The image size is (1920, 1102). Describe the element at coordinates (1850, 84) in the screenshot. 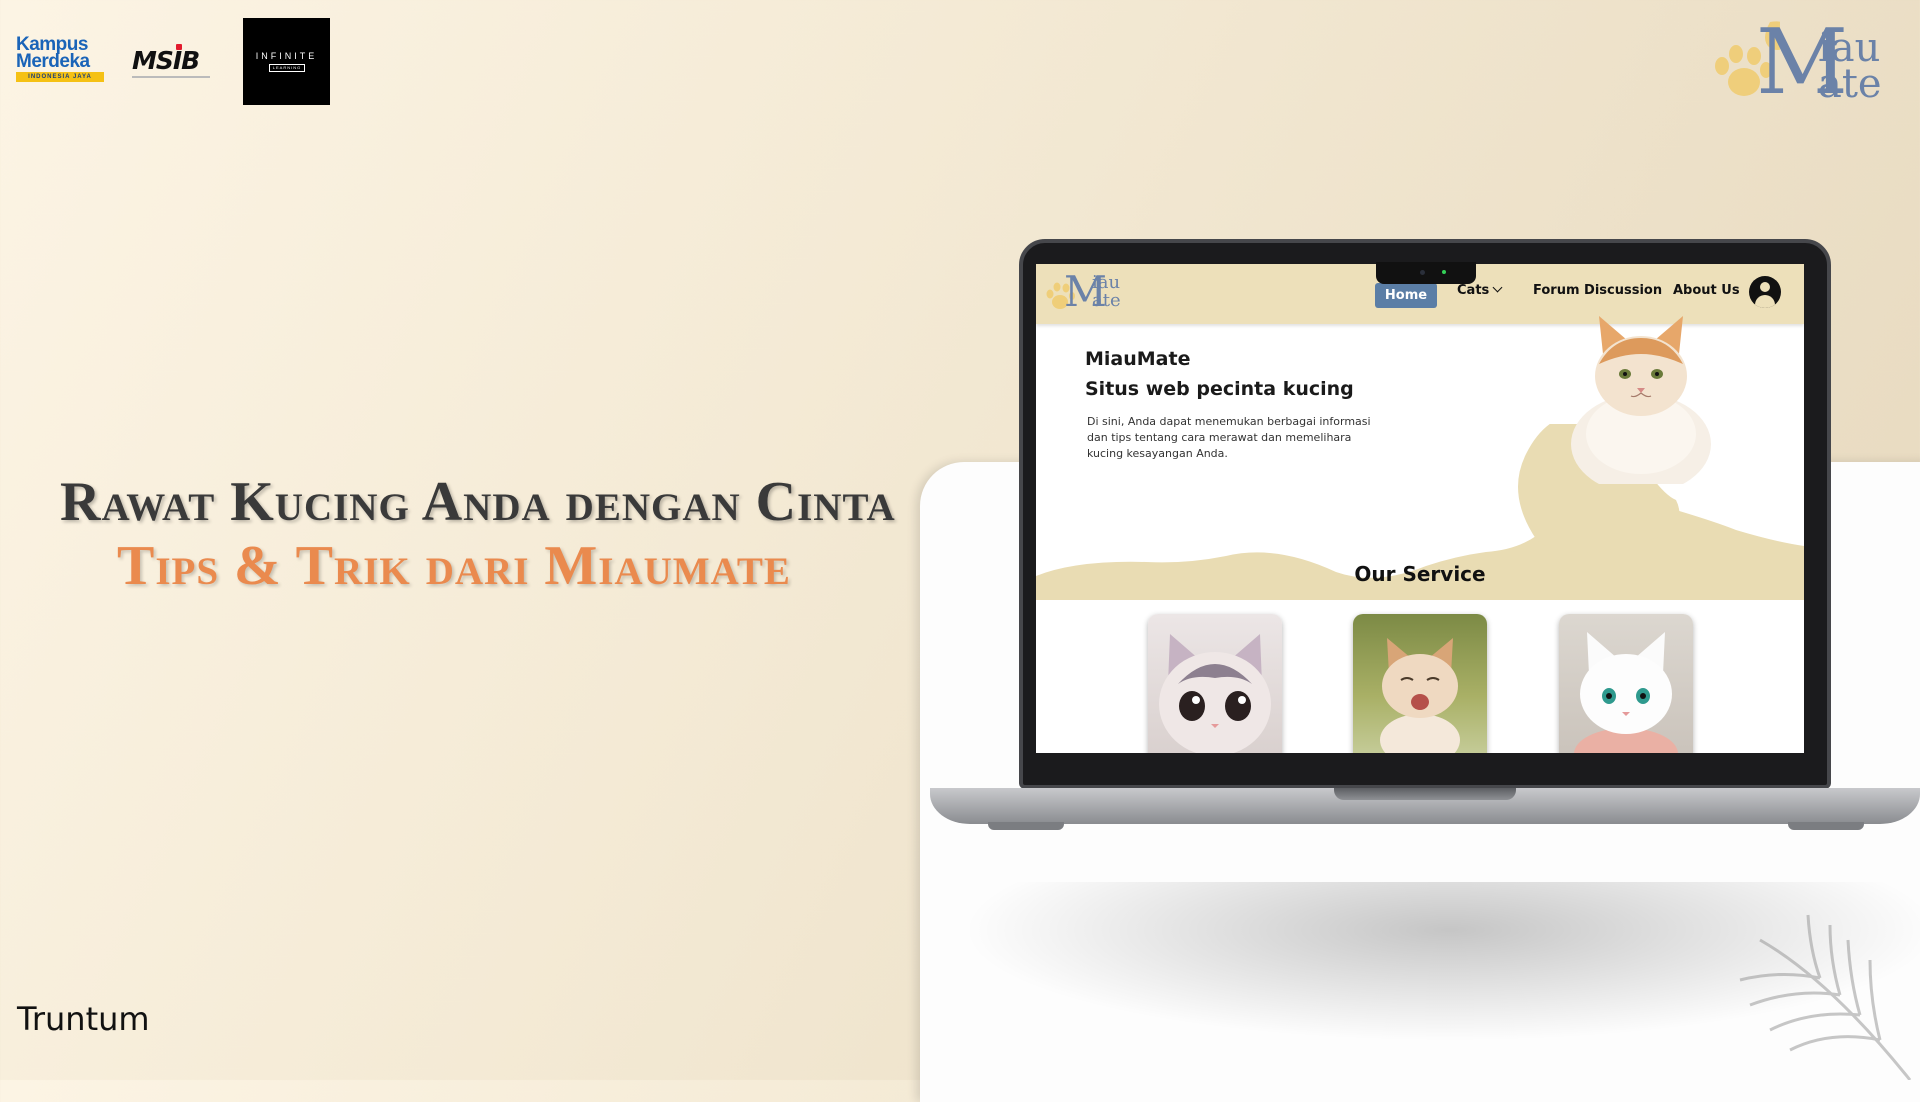

I see `brand-line2: ate` at that location.